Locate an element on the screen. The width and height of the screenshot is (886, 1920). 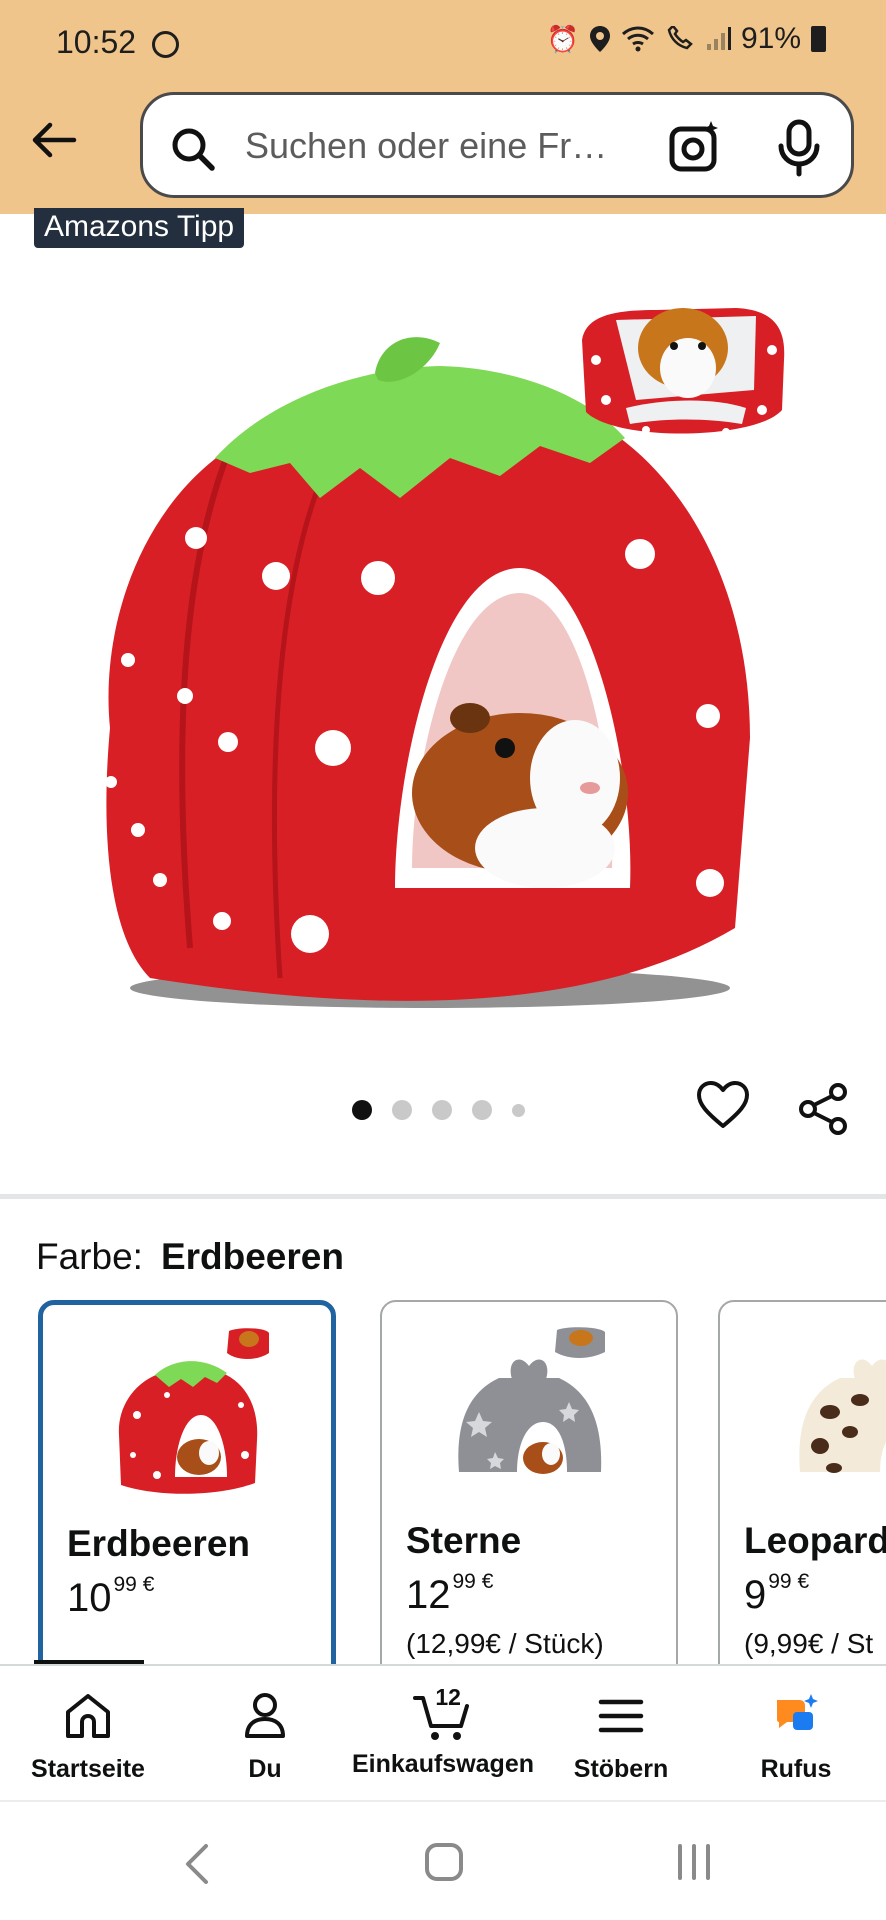
share-icon is located at coordinates (823, 1109).